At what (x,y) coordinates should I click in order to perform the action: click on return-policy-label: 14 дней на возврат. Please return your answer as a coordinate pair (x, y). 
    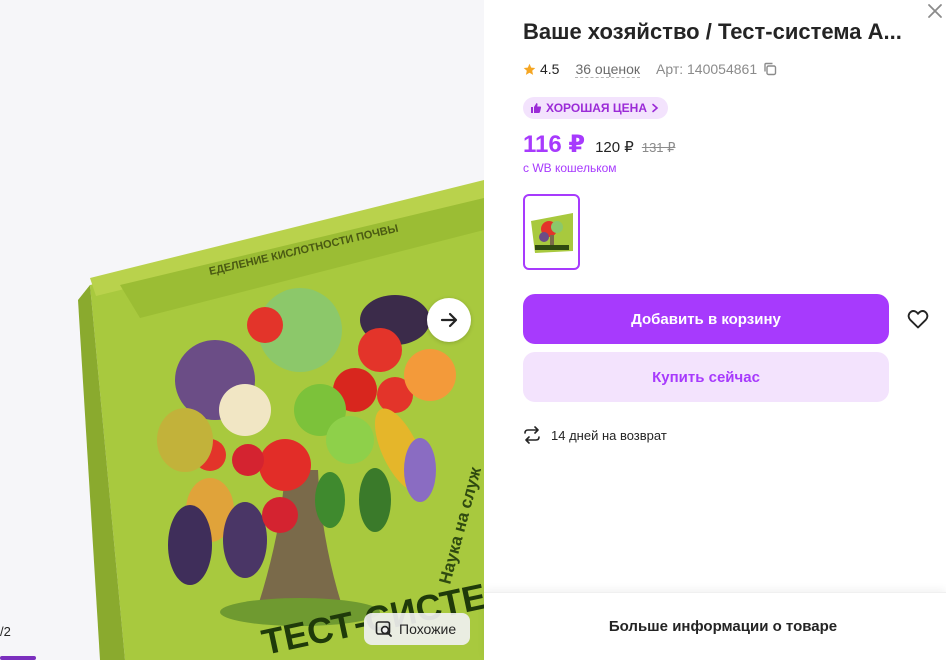
    Looking at the image, I should click on (609, 435).